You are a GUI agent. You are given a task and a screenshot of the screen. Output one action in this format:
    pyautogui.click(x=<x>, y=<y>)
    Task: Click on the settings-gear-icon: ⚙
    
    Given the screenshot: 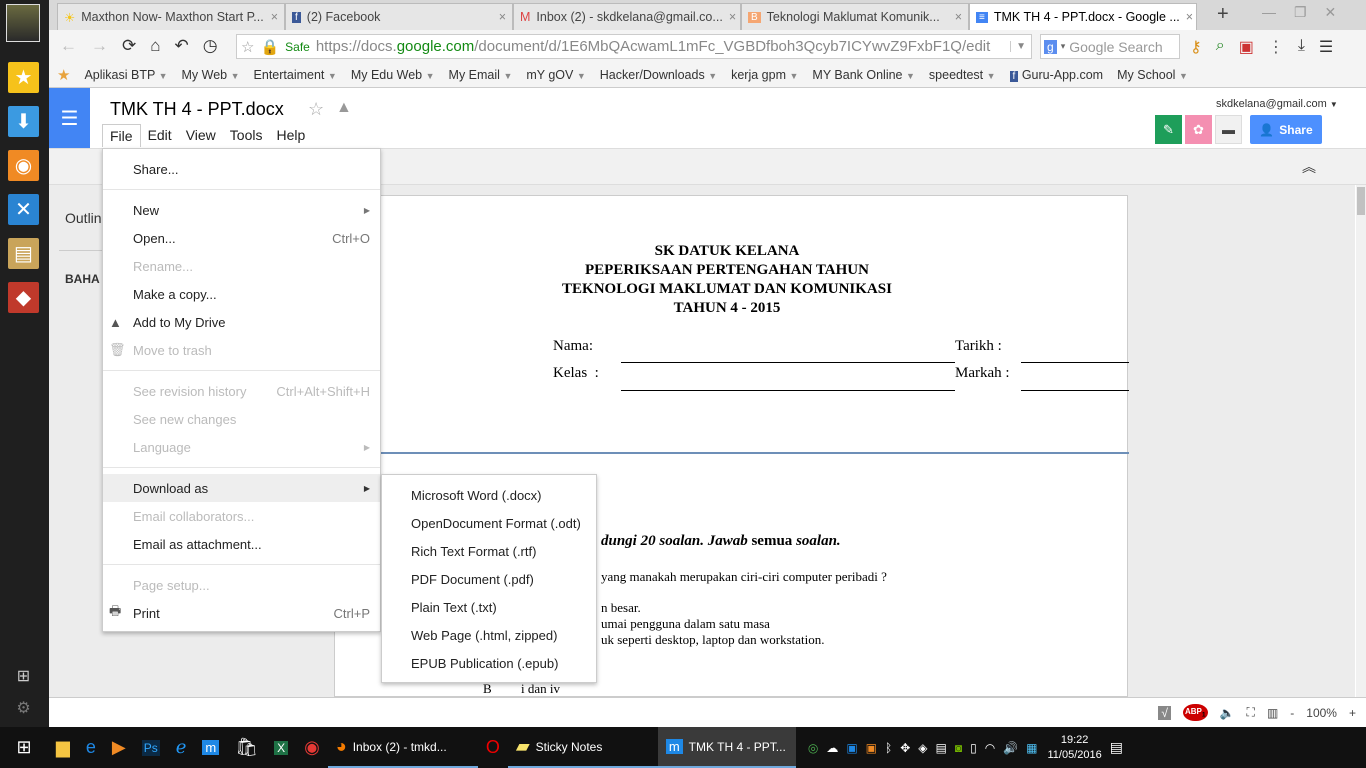 What is the action you would take?
    pyautogui.click(x=23, y=707)
    